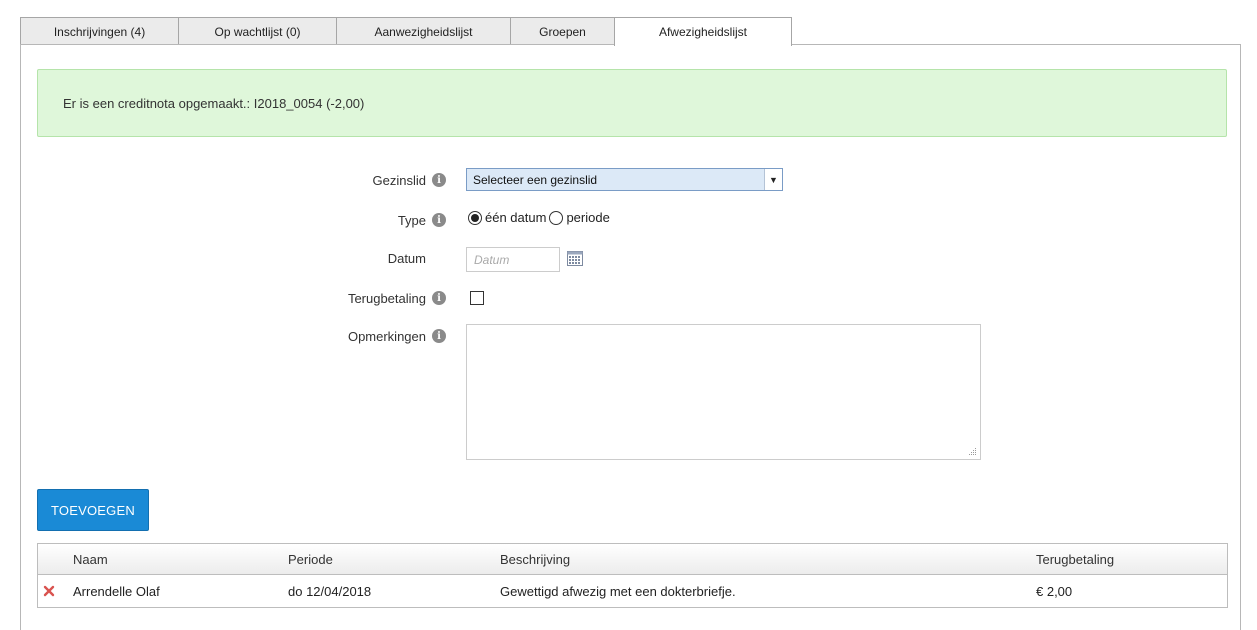 The height and width of the screenshot is (630, 1257). Describe the element at coordinates (310, 559) in the screenshot. I see `column-header-periode: Periode` at that location.